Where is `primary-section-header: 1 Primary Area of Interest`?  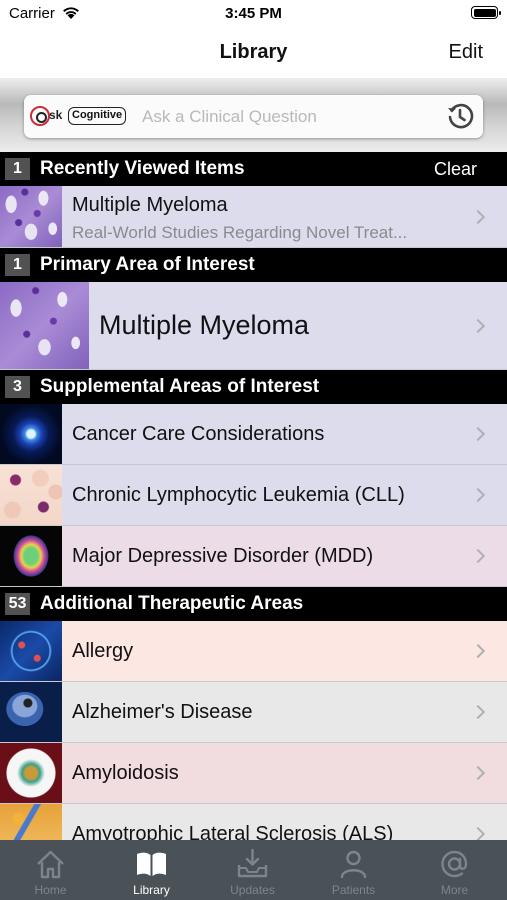 primary-section-header: 1 Primary Area of Interest is located at coordinates (253, 265).